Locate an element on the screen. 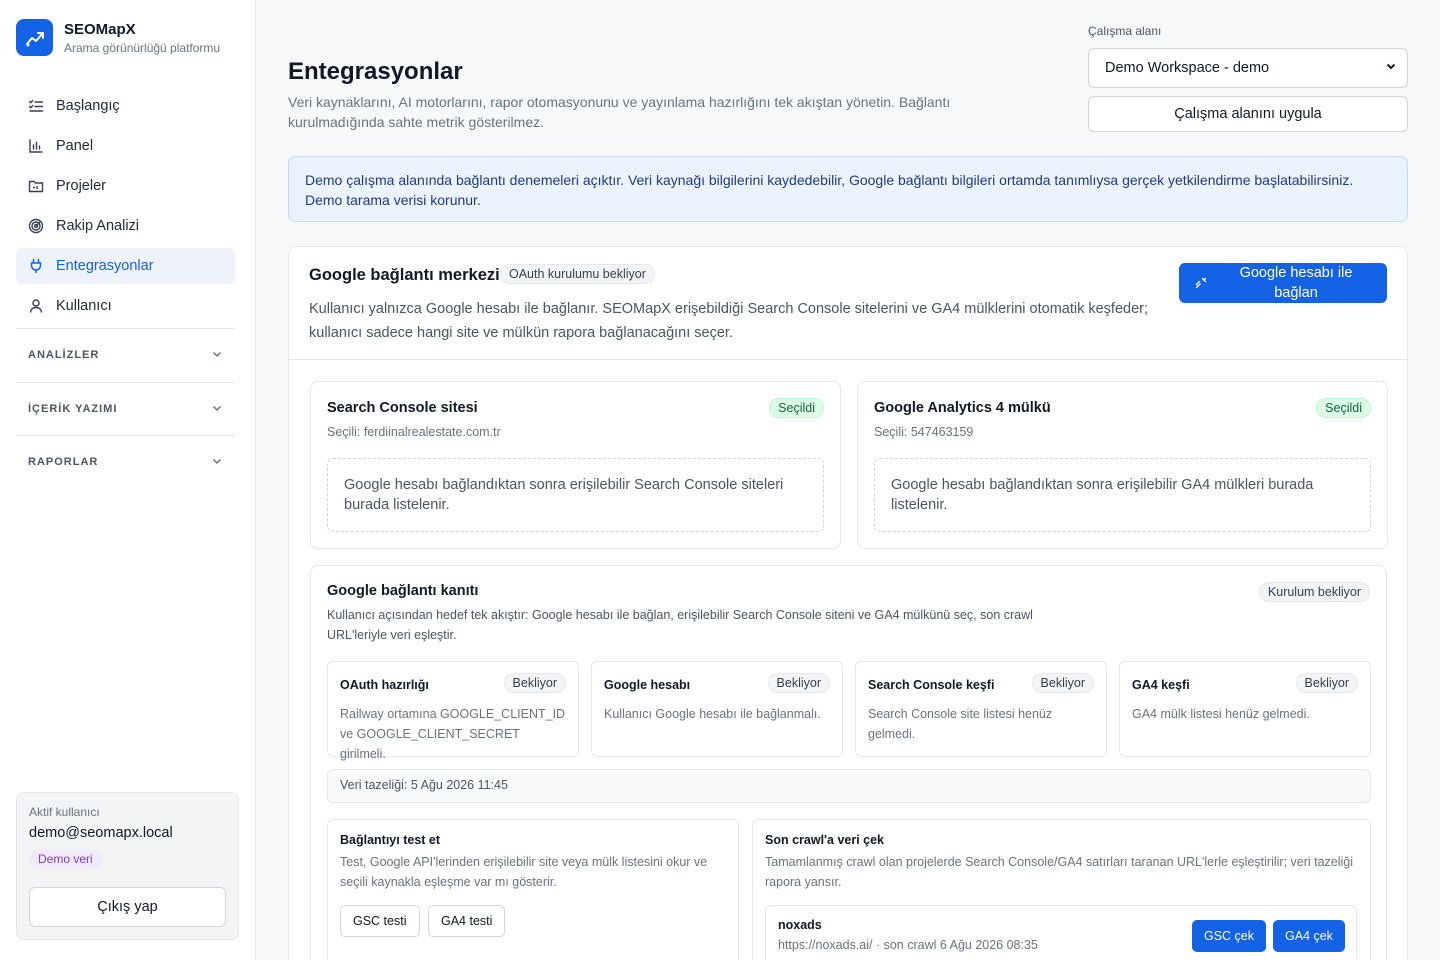 The width and height of the screenshot is (1440, 960). apply-workspace-button: Çalışma alanını uygula is located at coordinates (1248, 114).